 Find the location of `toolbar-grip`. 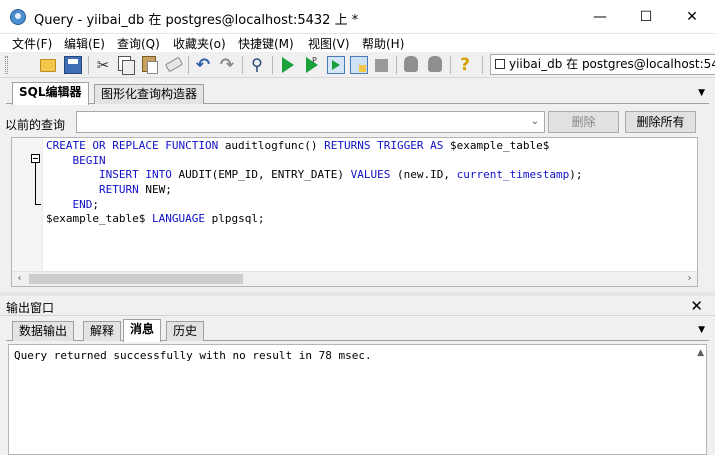

toolbar-grip is located at coordinates (6, 65).